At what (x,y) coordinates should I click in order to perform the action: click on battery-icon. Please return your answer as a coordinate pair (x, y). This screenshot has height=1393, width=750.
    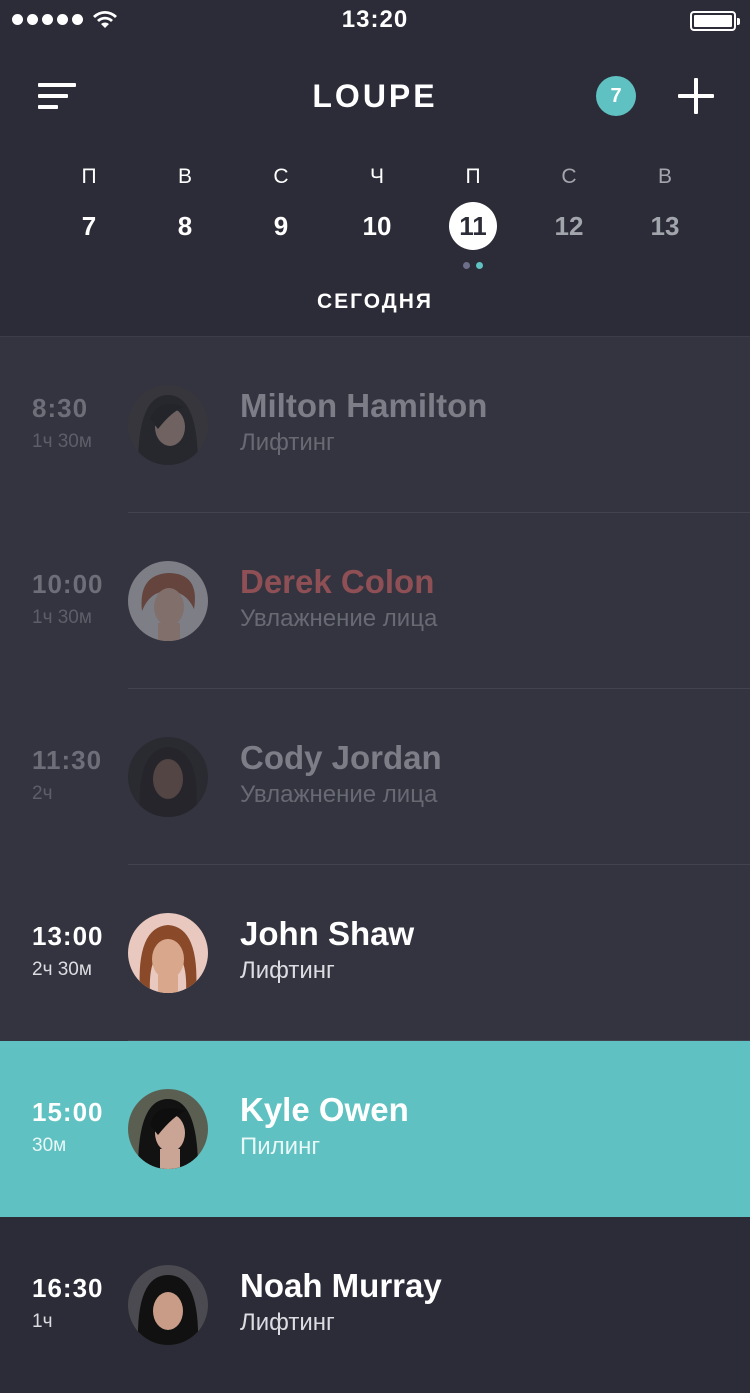
    Looking at the image, I should click on (715, 21).